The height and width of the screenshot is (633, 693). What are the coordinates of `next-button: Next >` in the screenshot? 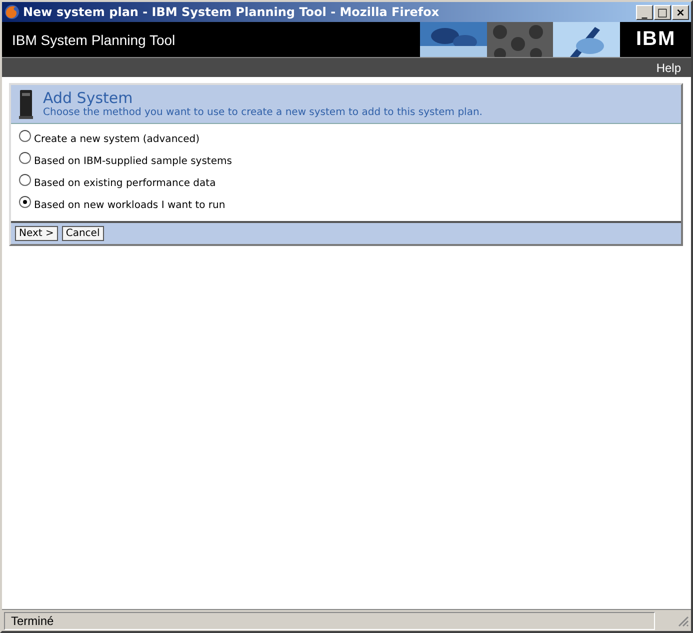 It's located at (36, 233).